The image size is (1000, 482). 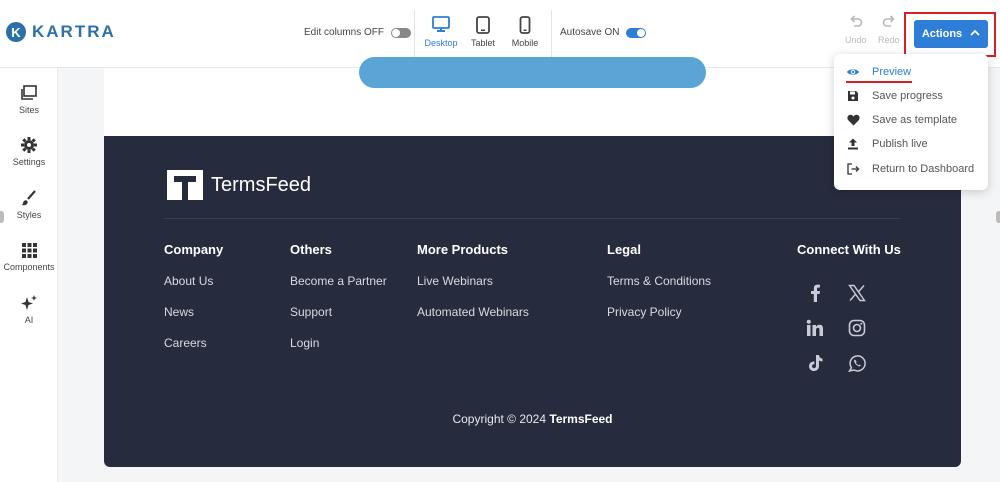 What do you see at coordinates (659, 281) in the screenshot?
I see `footer-link: Terms & Conditions` at bounding box center [659, 281].